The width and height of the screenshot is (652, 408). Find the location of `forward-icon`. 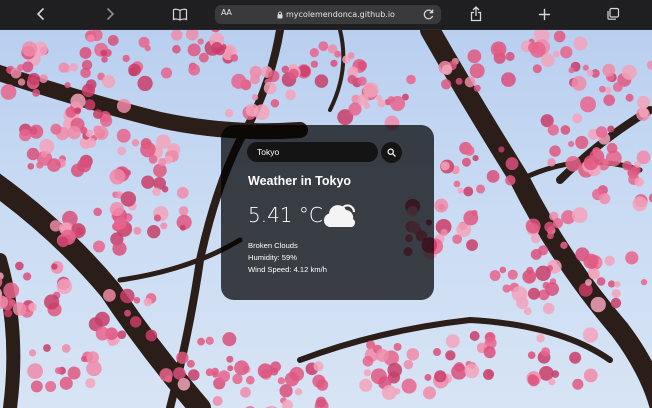

forward-icon is located at coordinates (110, 14).